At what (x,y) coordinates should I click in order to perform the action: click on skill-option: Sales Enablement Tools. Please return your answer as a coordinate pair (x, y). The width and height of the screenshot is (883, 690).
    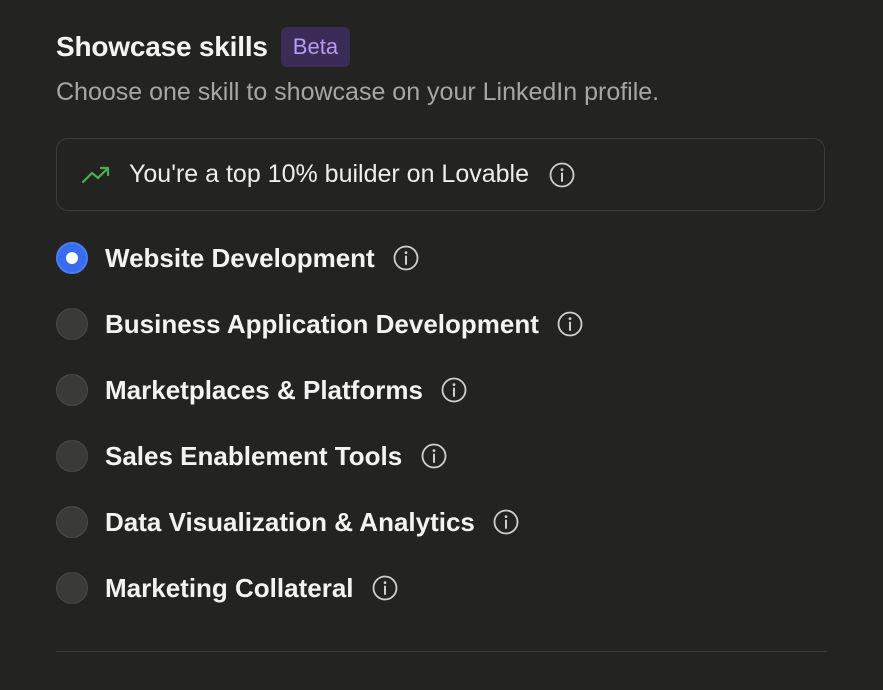
    Looking at the image, I should click on (441, 456).